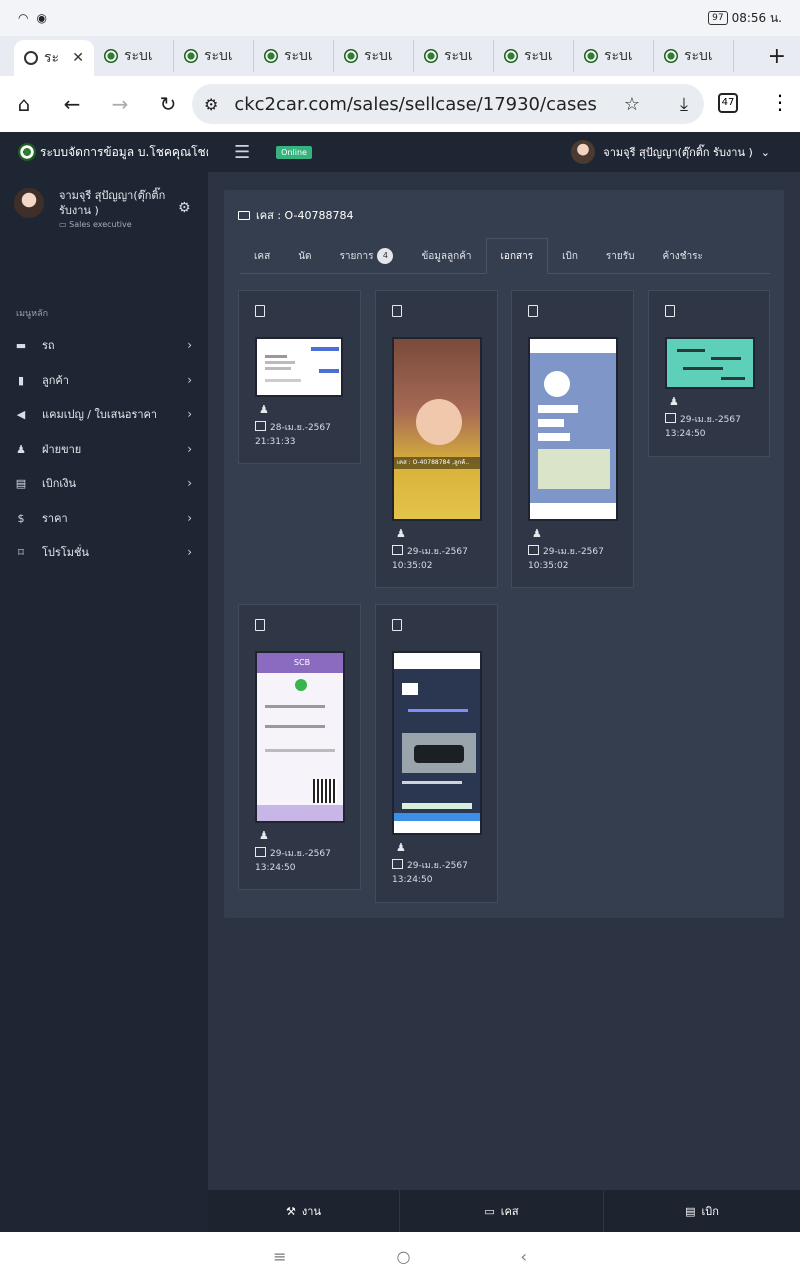  Describe the element at coordinates (502, 1211) in the screenshot. I see `bottom-nav-case: ▭ เคส` at that location.